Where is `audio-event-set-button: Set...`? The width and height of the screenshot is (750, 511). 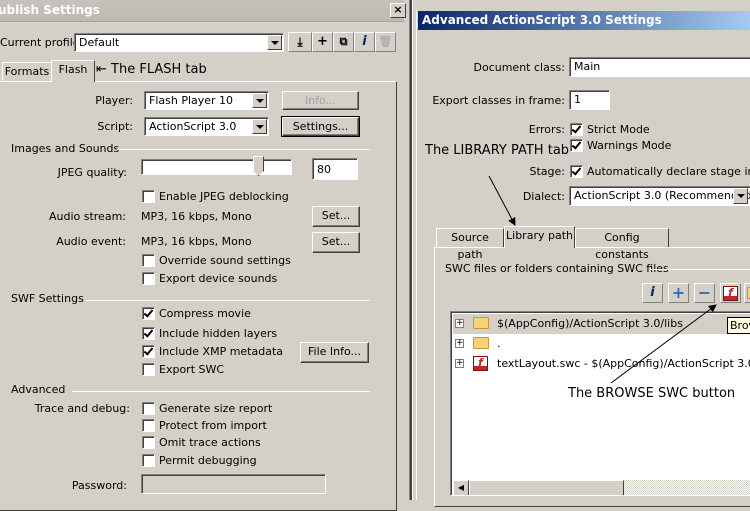 audio-event-set-button: Set... is located at coordinates (336, 242).